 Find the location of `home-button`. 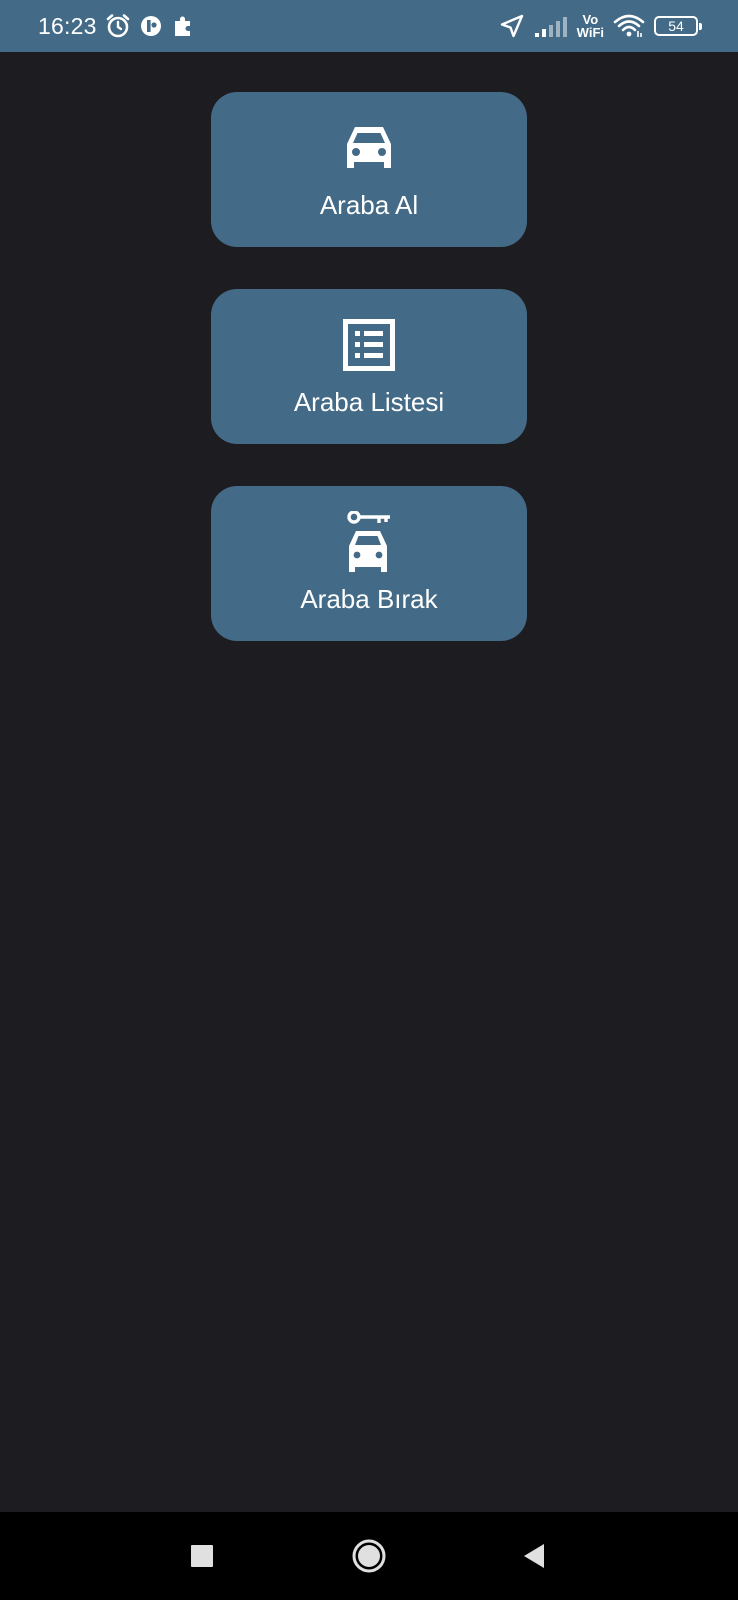

home-button is located at coordinates (369, 1556).